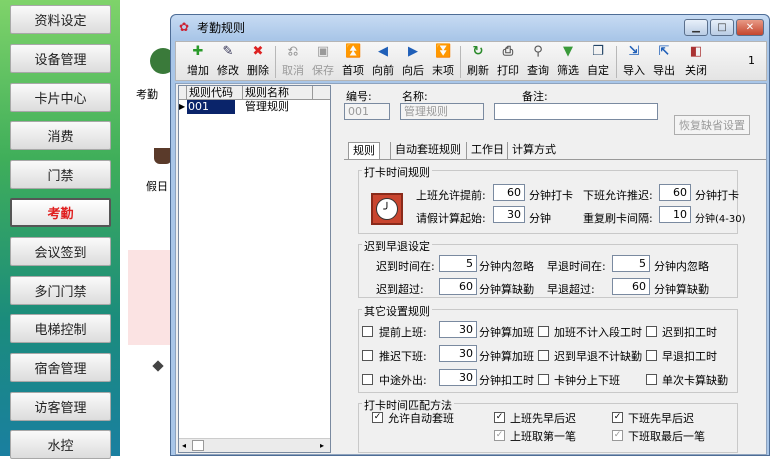  I want to click on late-ignore-field: 5, so click(458, 263).